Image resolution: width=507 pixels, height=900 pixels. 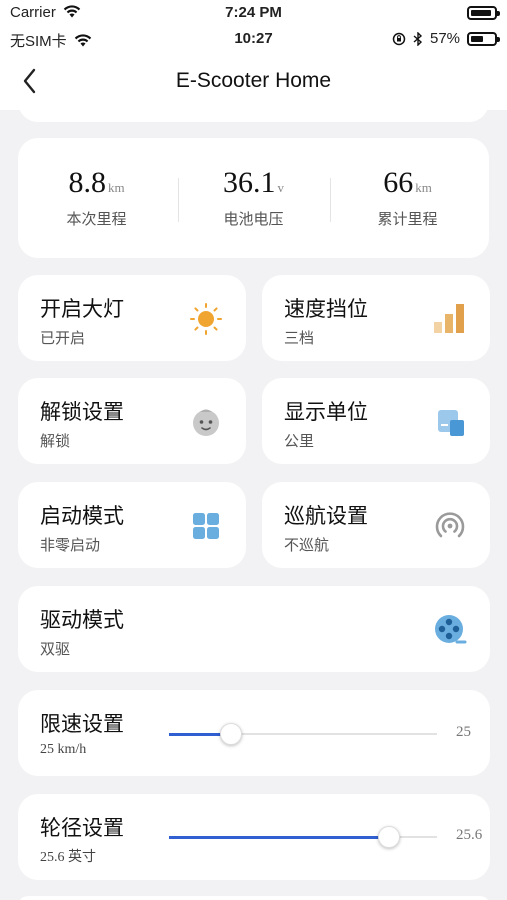 I want to click on wheel-size-slider, so click(x=303, y=837).